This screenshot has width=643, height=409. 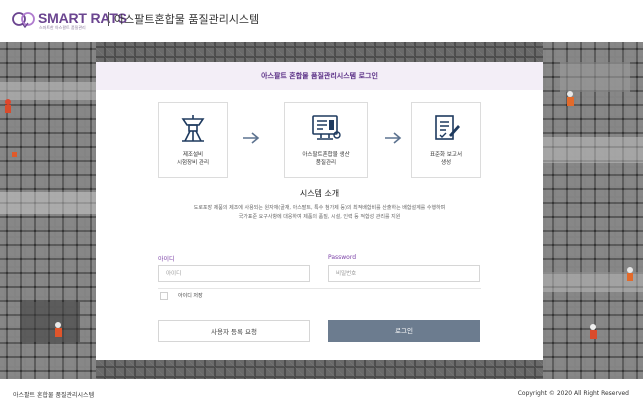 I want to click on card-title: 아스팔트 혼합물 품질관리시스템 로그인, so click(x=319, y=76).